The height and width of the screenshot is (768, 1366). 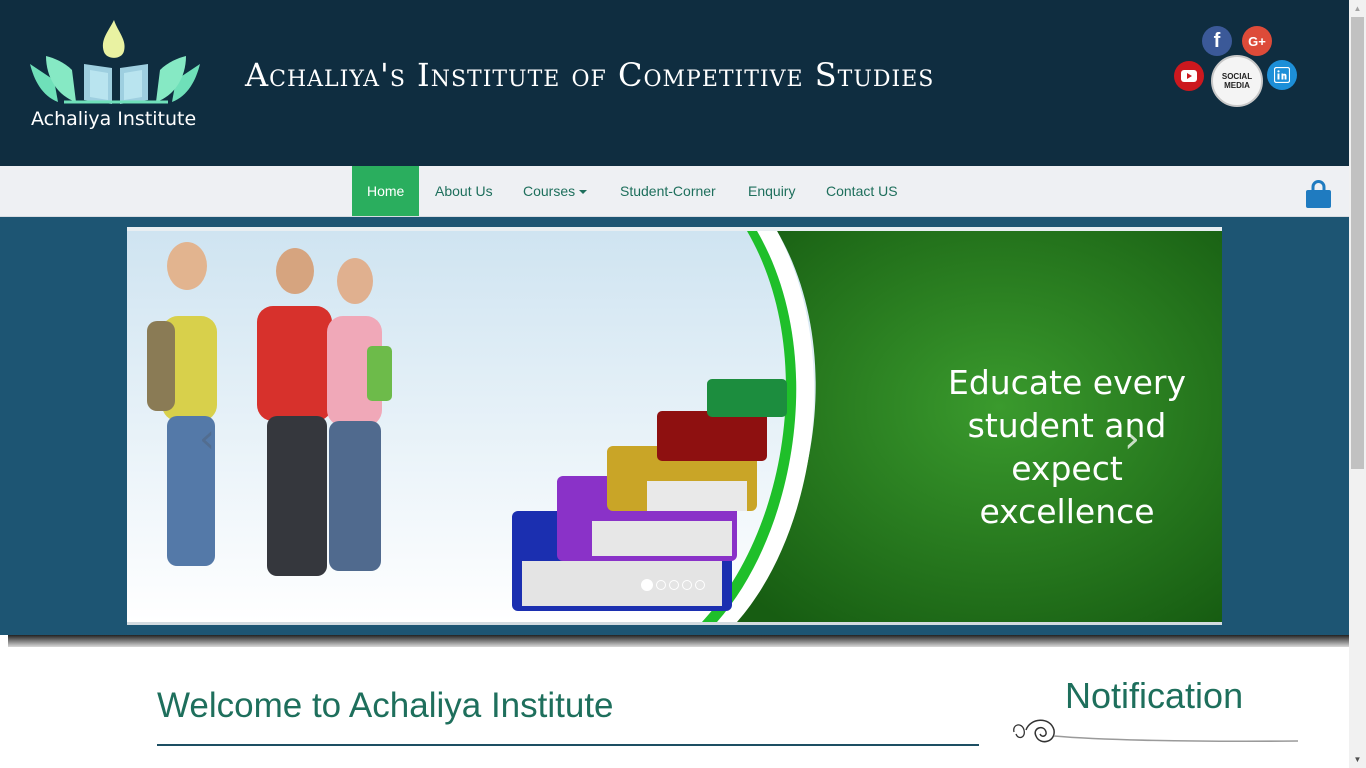 I want to click on social-media-icon: SOCIAL MEDIA, so click(x=1237, y=81).